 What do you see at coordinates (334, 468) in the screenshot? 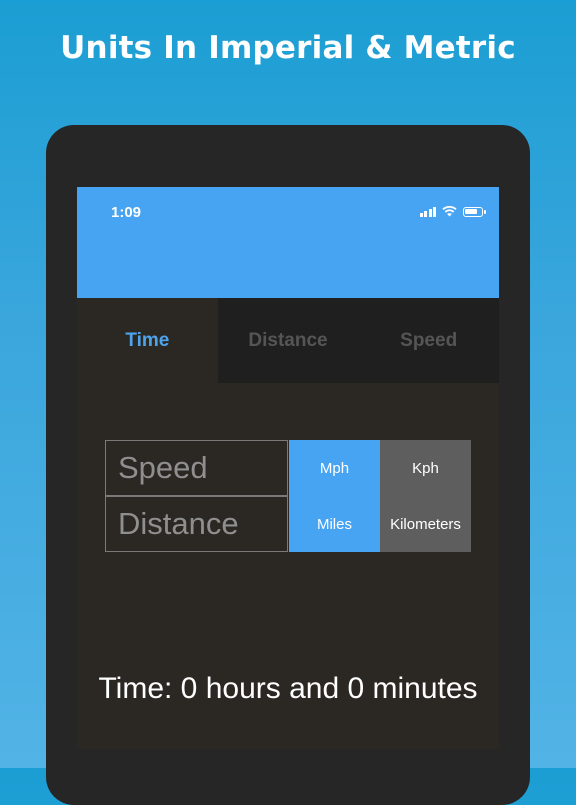
I see `mph-option: Mph` at bounding box center [334, 468].